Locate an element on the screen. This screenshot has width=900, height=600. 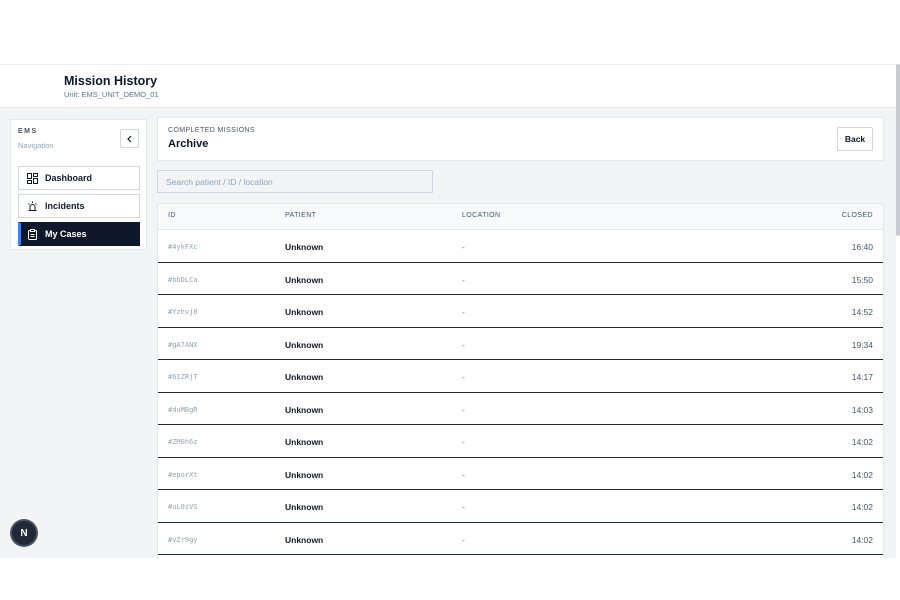
mission-id: #4ykFXc is located at coordinates (183, 247).